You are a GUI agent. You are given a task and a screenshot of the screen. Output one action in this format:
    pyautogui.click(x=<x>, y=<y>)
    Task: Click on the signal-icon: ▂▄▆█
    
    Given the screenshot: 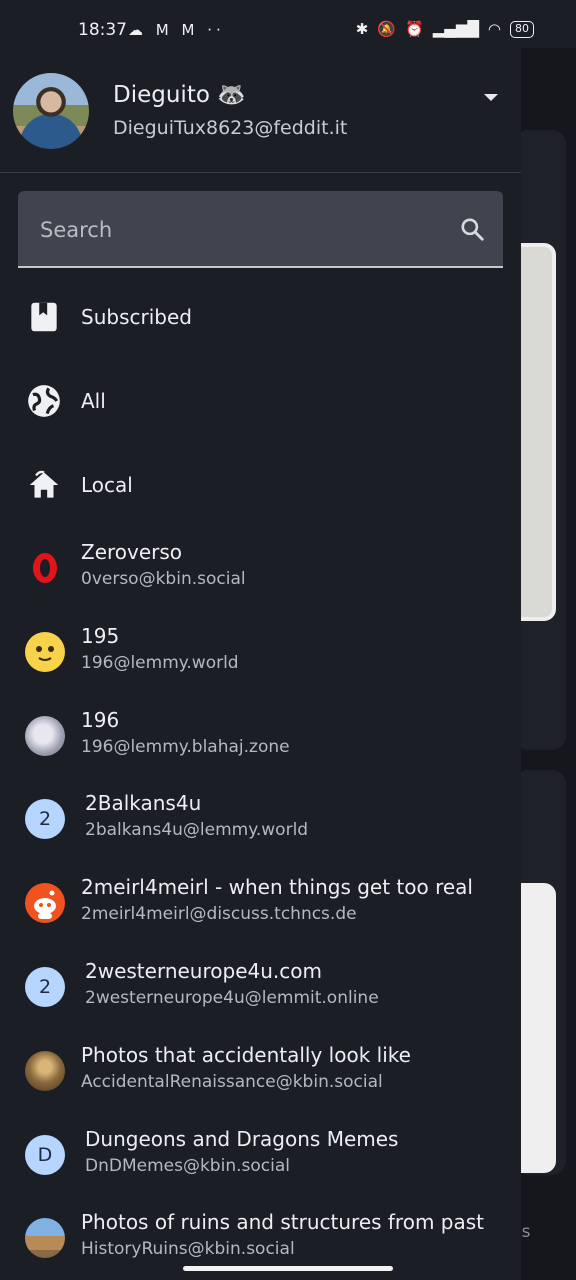 What is the action you would take?
    pyautogui.click(x=455, y=29)
    